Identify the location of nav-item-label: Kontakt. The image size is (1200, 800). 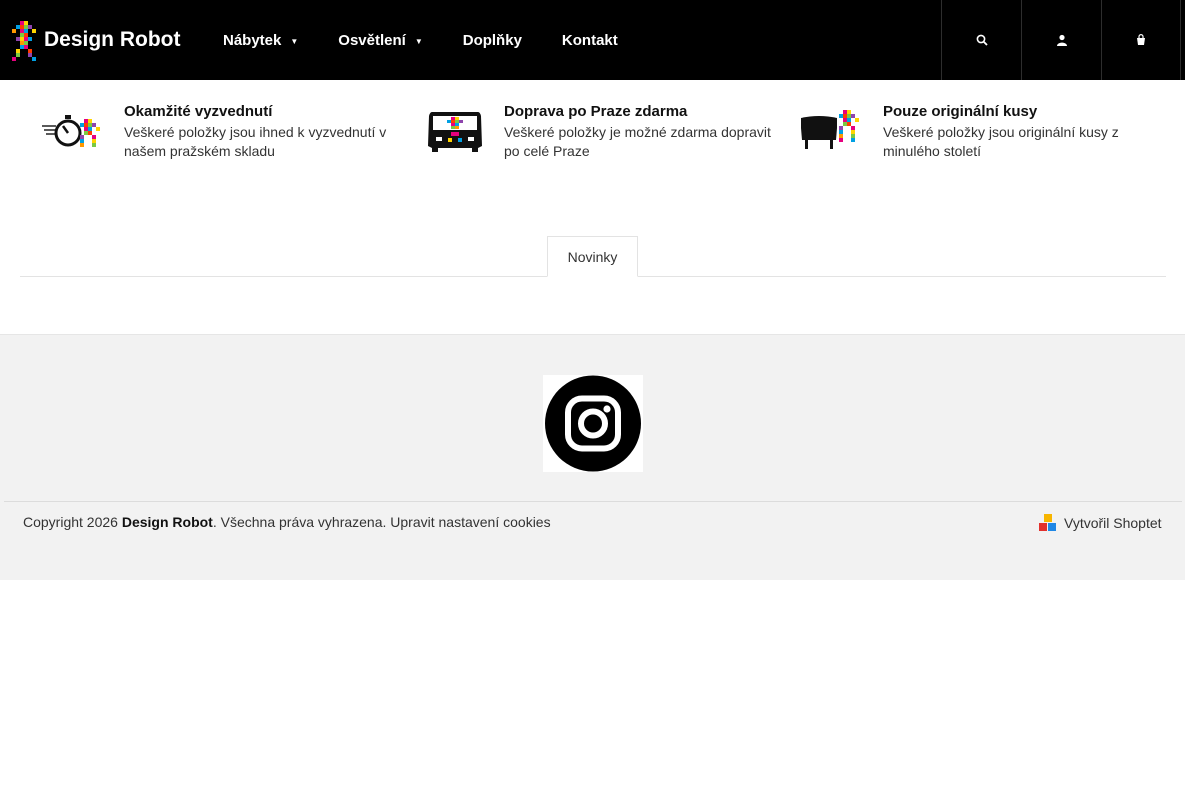
(589, 40).